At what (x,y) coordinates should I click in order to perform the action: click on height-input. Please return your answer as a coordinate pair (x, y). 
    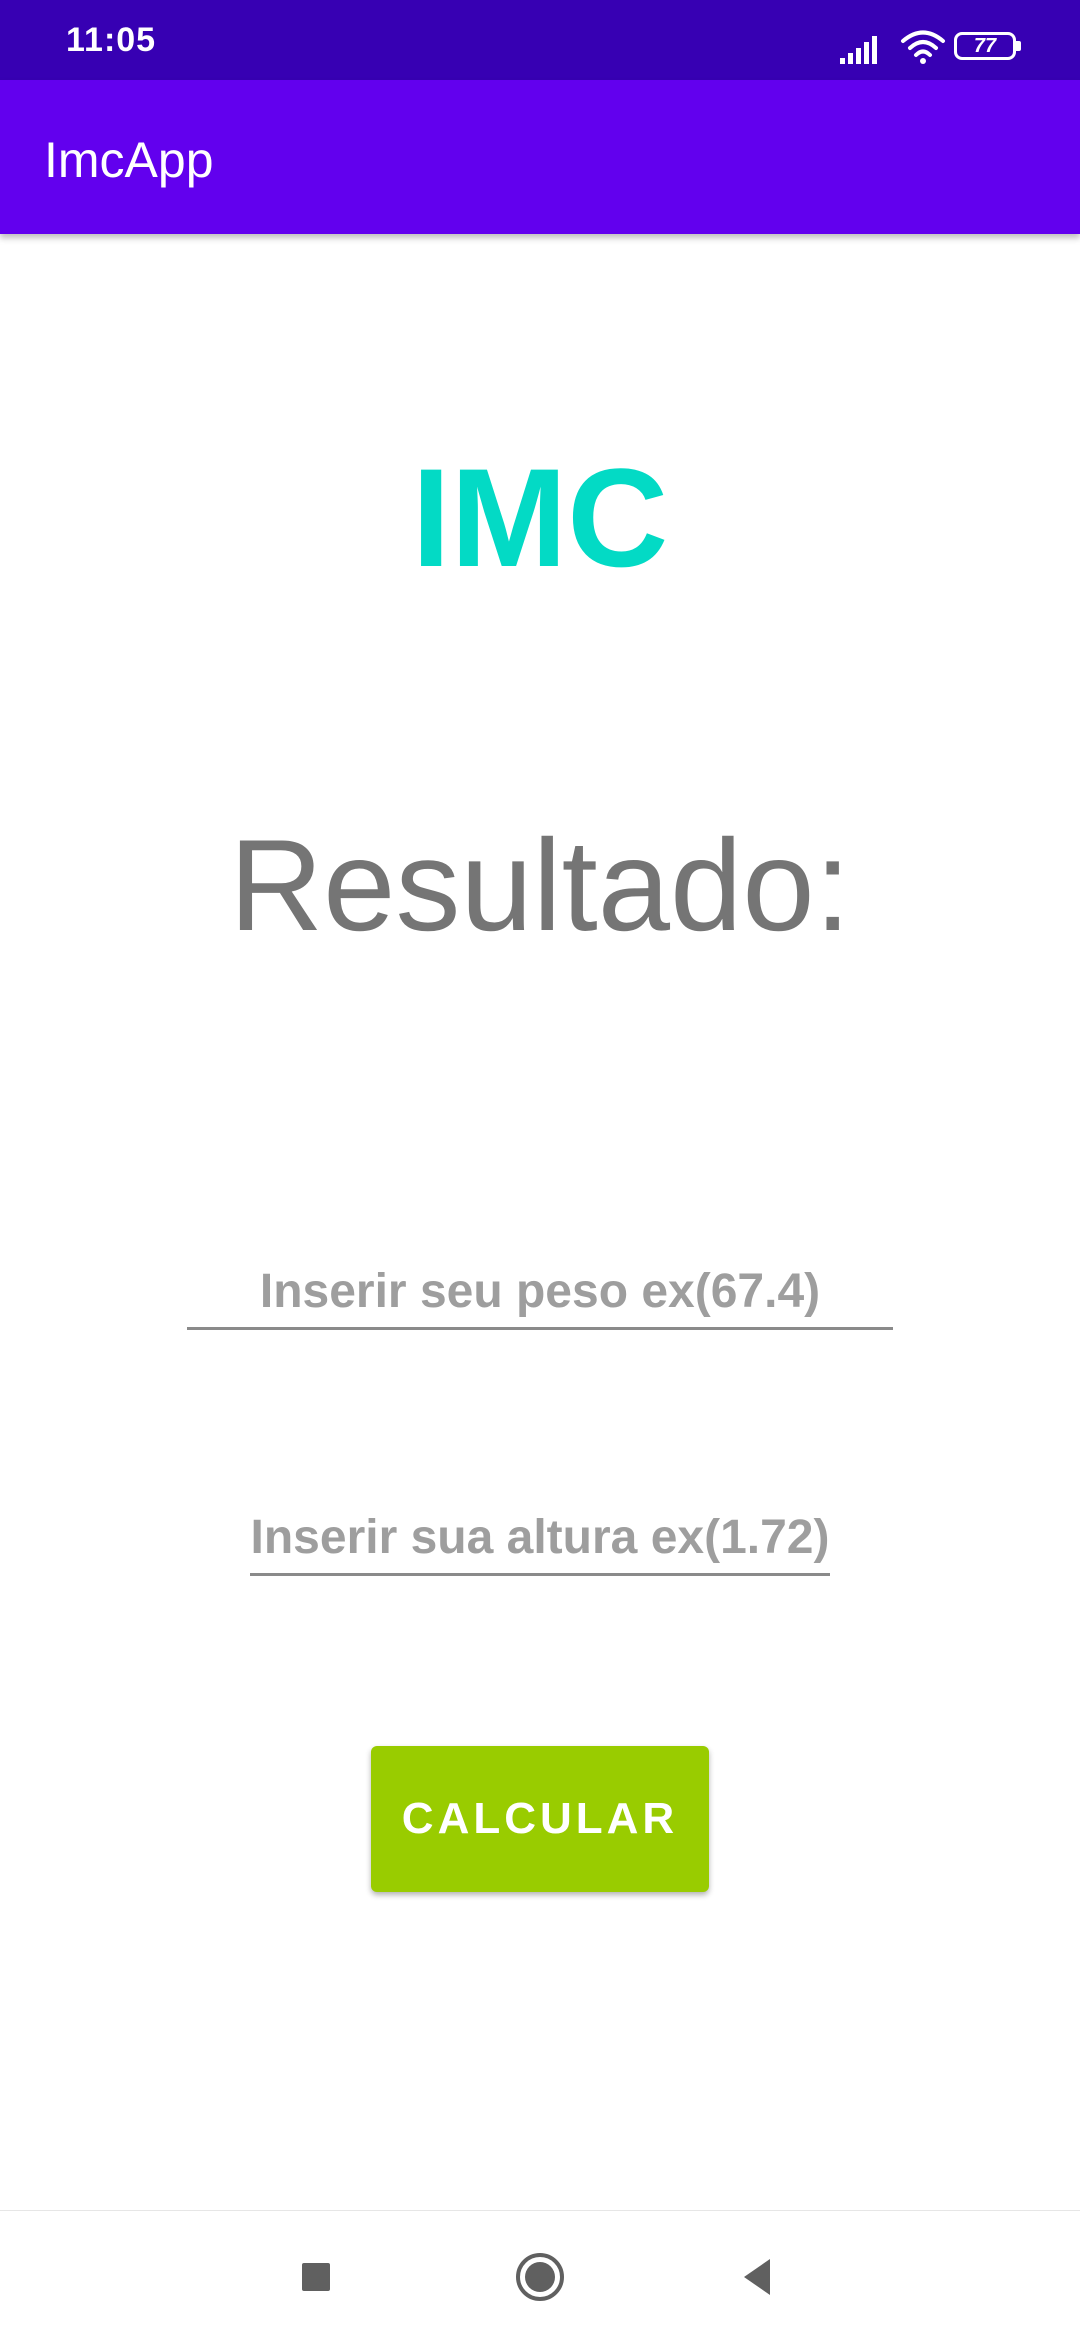
    Looking at the image, I should click on (540, 1542).